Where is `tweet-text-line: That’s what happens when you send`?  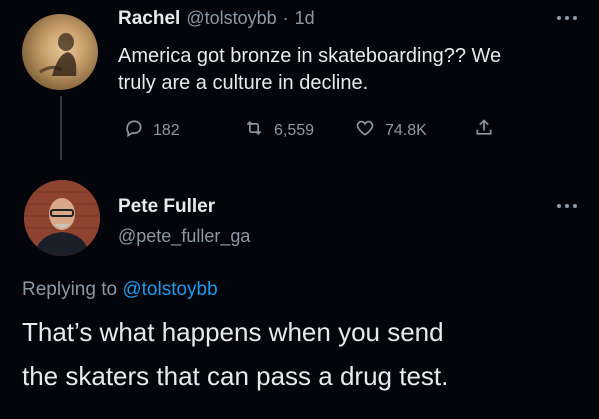 tweet-text-line: That’s what happens when you send is located at coordinates (233, 332).